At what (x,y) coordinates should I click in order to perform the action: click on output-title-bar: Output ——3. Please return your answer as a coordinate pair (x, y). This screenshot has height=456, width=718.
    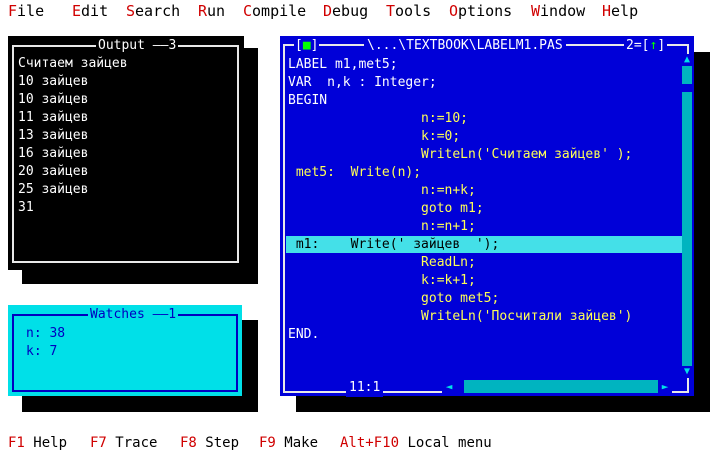
    Looking at the image, I should click on (137, 46).